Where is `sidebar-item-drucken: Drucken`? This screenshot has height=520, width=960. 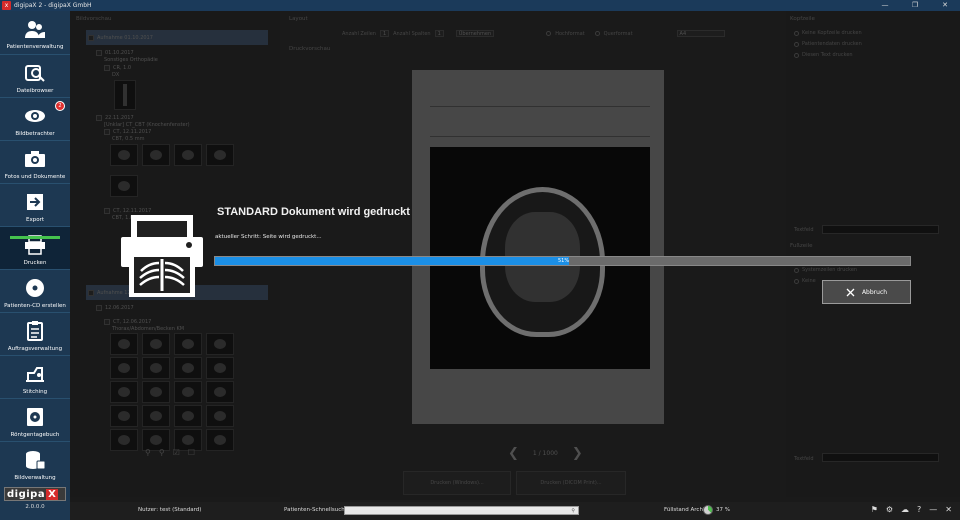
sidebar-item-drucken: Drucken is located at coordinates (35, 248).